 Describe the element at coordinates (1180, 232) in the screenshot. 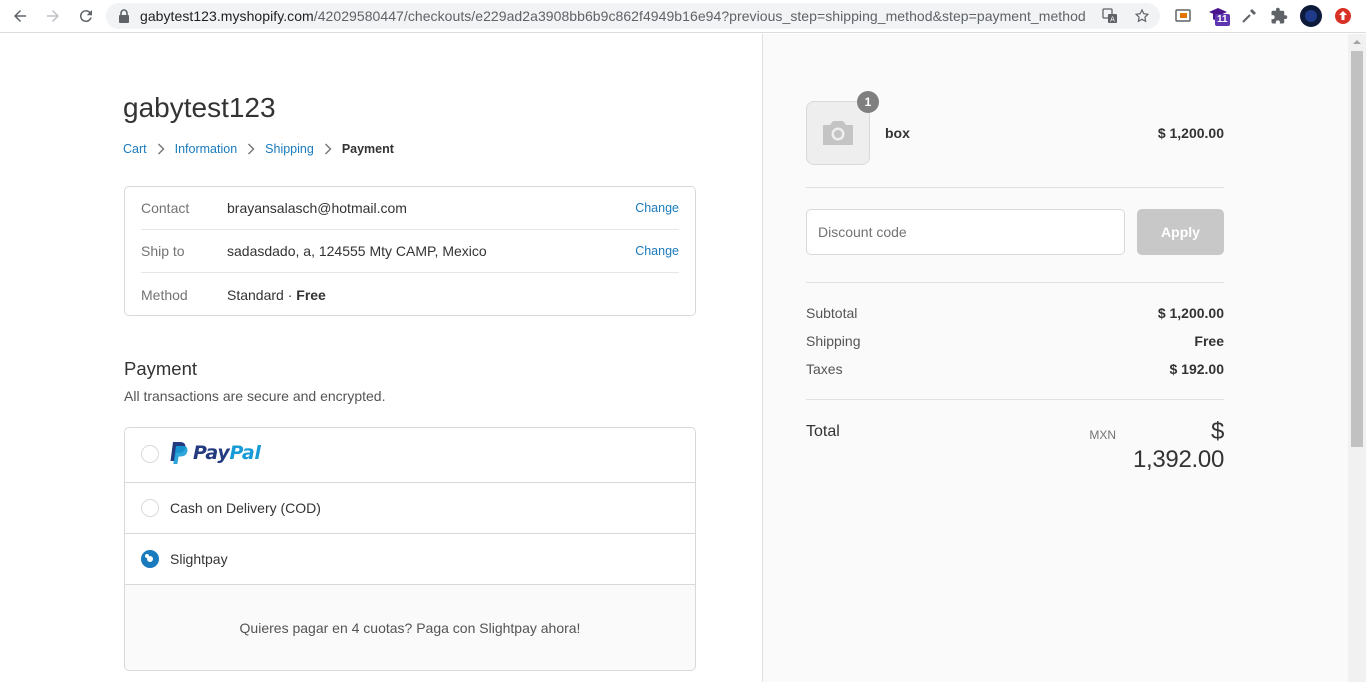

I see `apply-discount-button: Apply` at that location.